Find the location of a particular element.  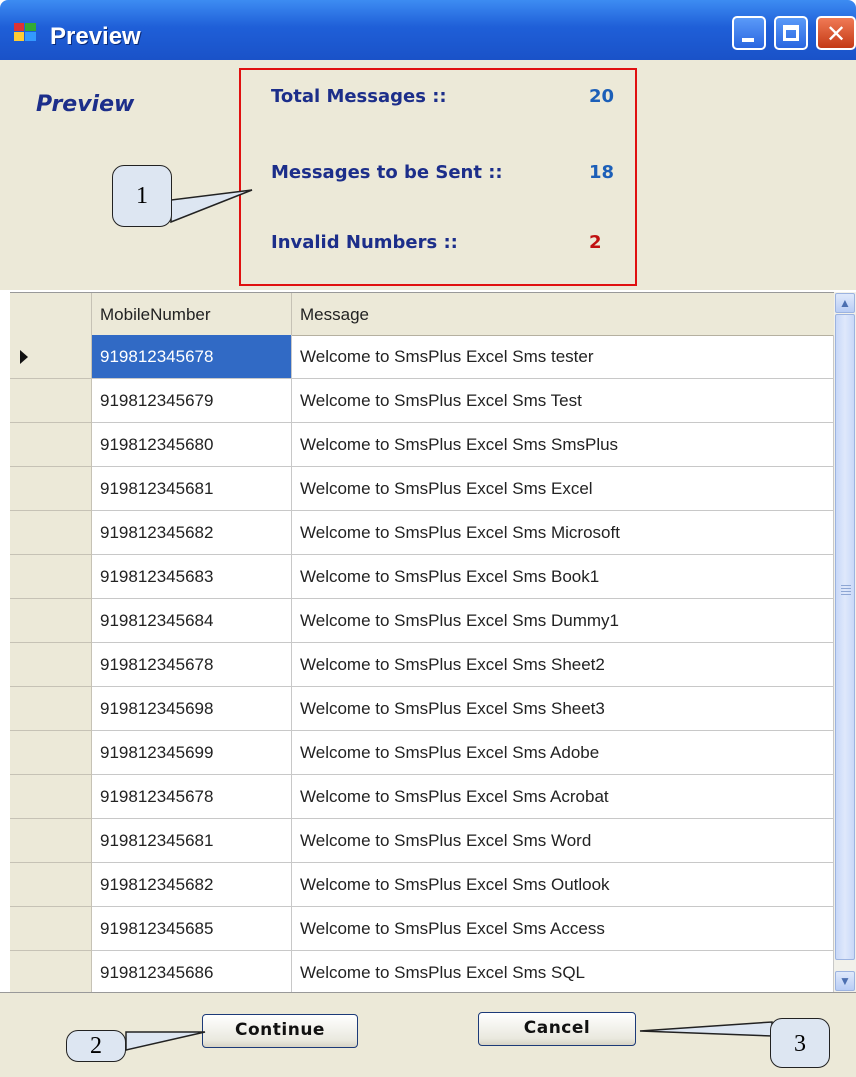

scroll-thumb is located at coordinates (845, 637).